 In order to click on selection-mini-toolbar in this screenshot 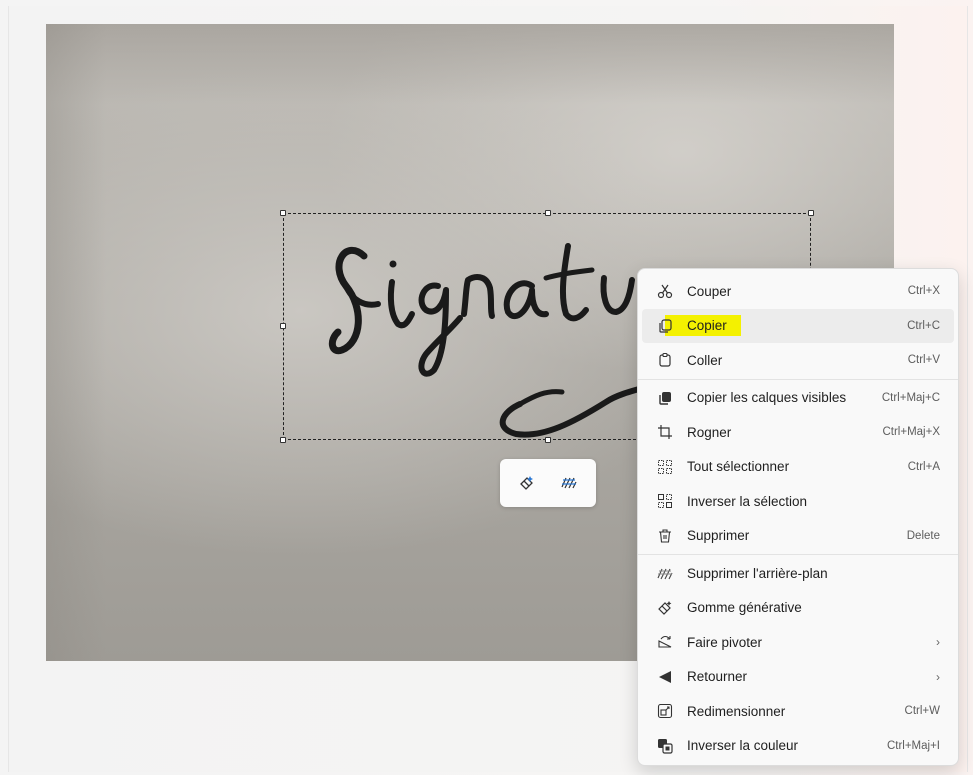, I will do `click(548, 483)`.